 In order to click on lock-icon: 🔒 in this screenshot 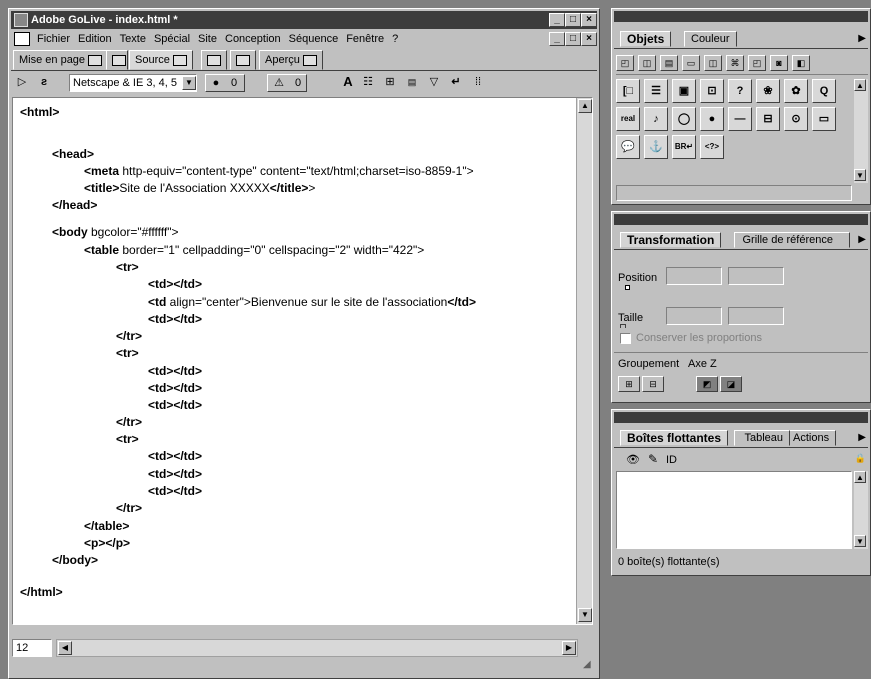, I will do `click(860, 458)`.